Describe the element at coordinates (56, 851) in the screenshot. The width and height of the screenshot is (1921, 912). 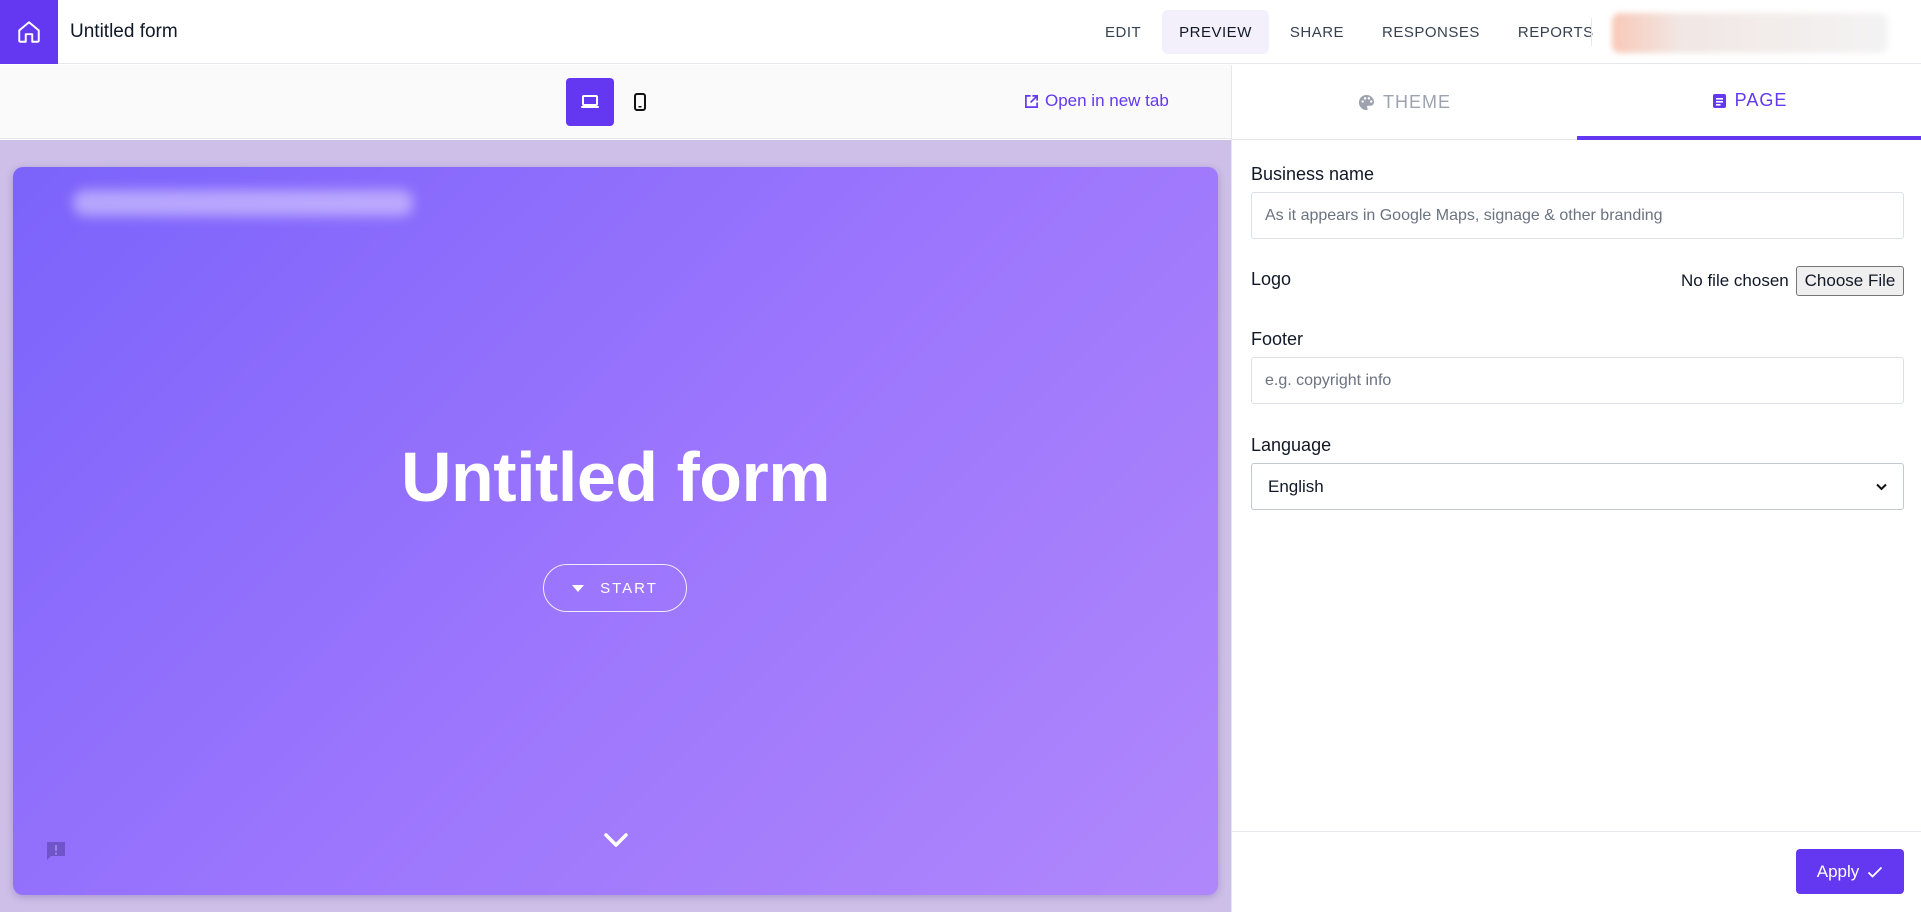
I see `feedback-icon` at that location.